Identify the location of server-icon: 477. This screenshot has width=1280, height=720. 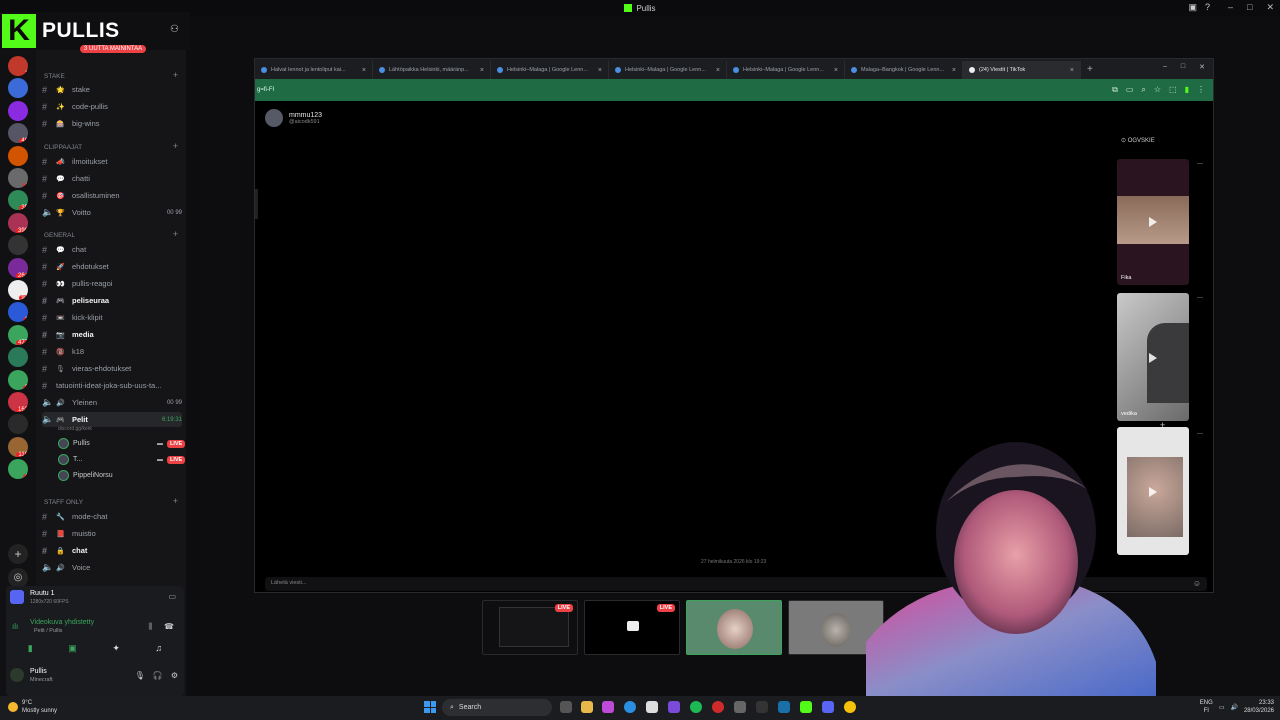
(18, 334).